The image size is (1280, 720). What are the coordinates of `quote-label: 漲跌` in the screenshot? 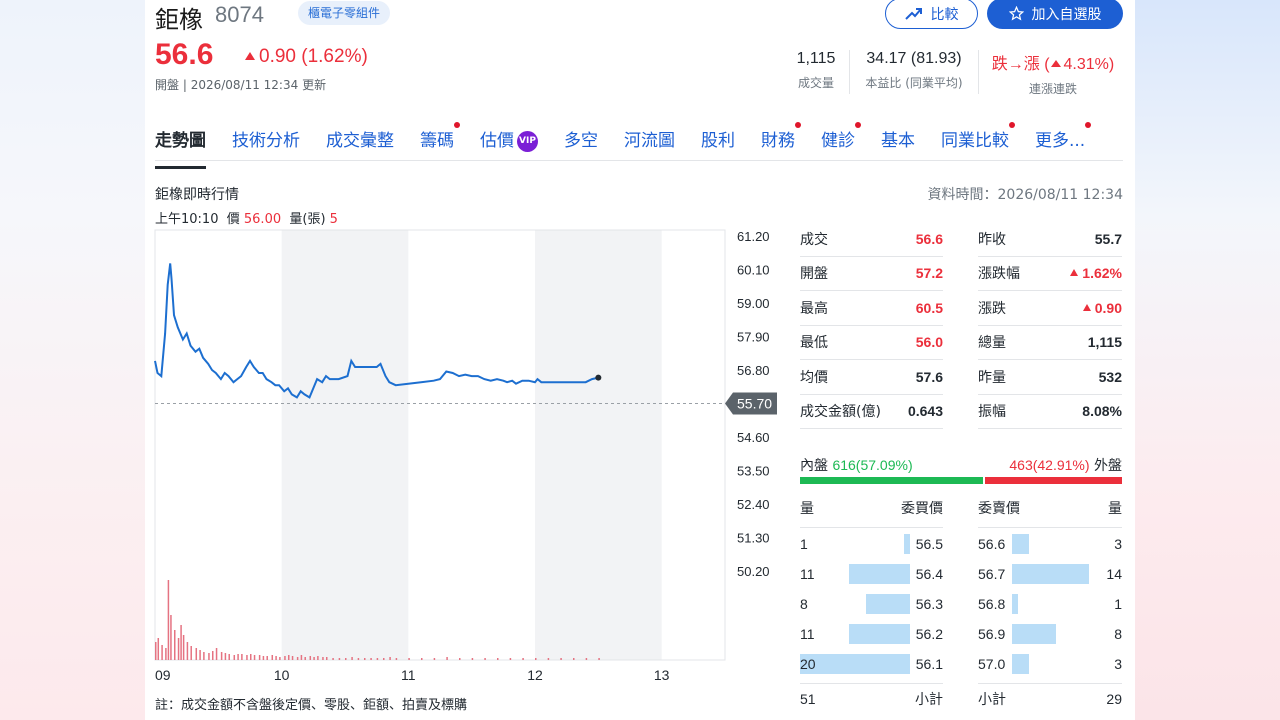 It's located at (992, 308).